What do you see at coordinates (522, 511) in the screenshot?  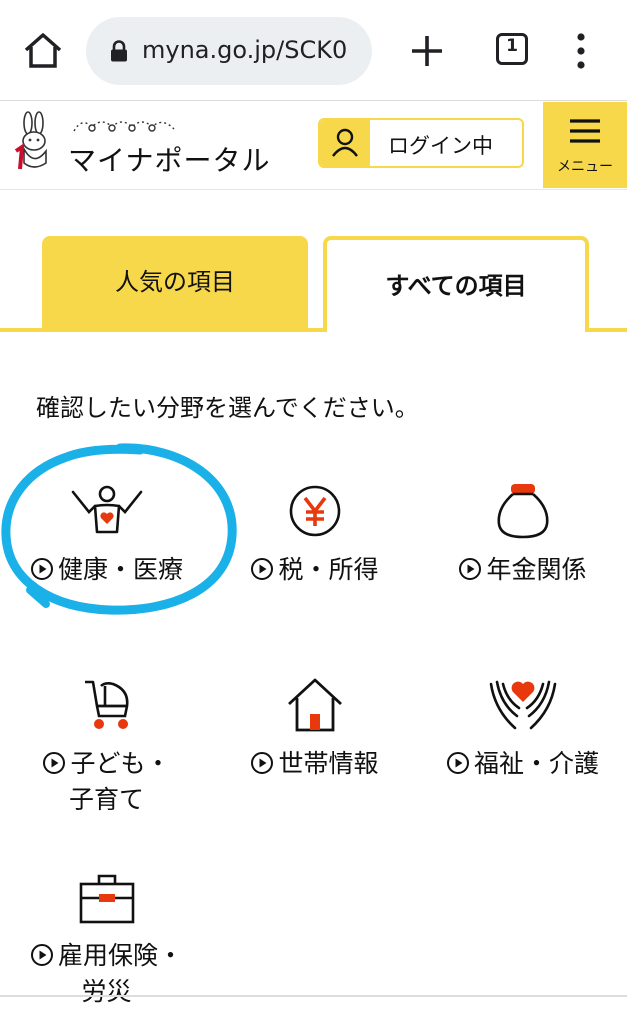 I see `pension-pouch-icon` at bounding box center [522, 511].